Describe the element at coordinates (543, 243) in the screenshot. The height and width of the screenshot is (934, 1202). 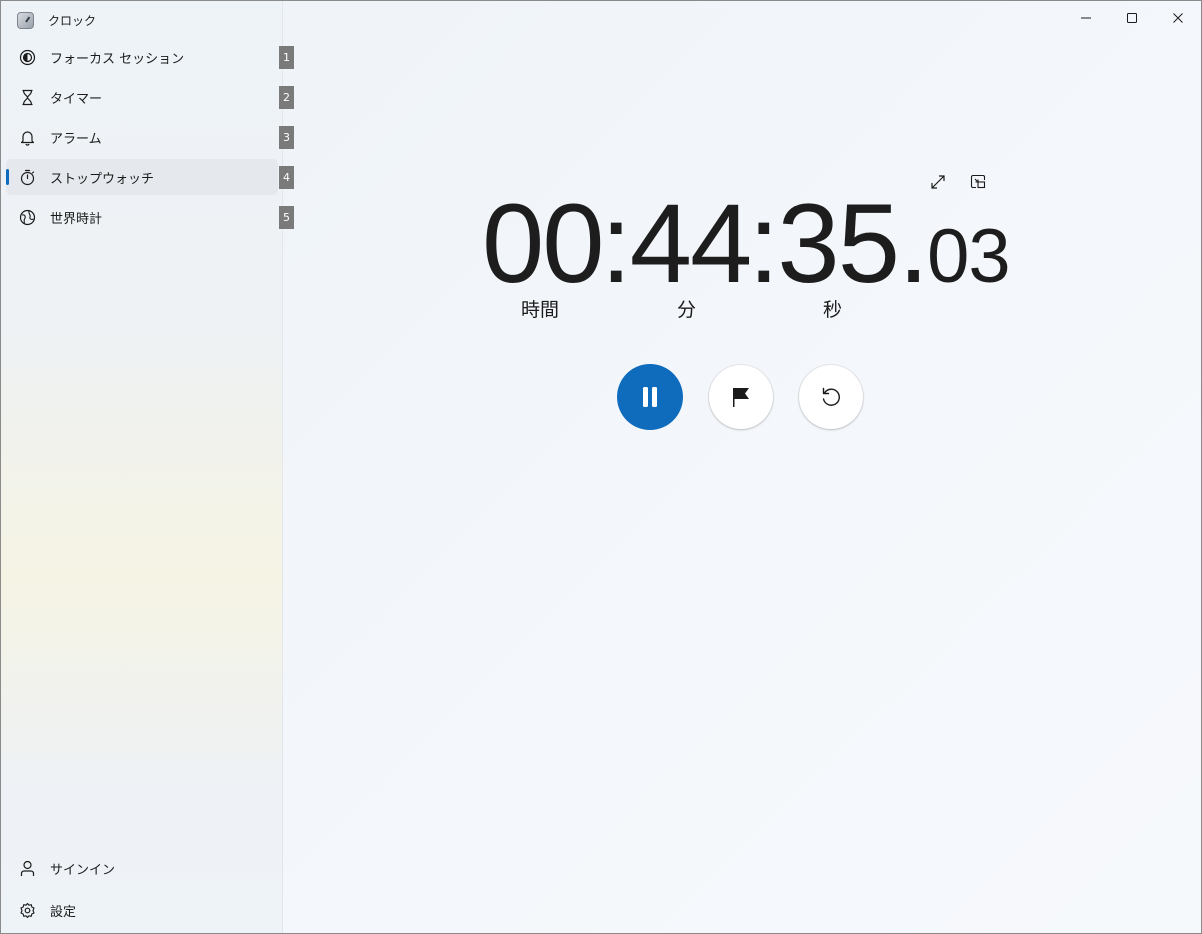
I see `hours-value: 00` at that location.